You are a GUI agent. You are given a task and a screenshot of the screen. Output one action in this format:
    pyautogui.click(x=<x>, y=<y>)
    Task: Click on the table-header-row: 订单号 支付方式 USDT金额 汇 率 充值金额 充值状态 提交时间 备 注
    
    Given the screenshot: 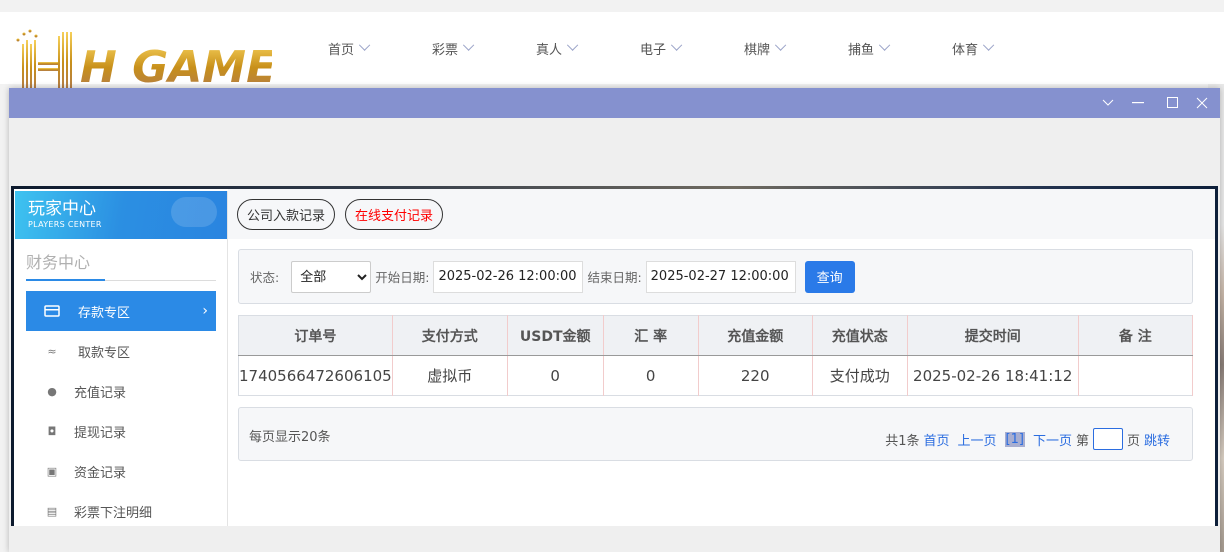 What is the action you would take?
    pyautogui.click(x=716, y=335)
    